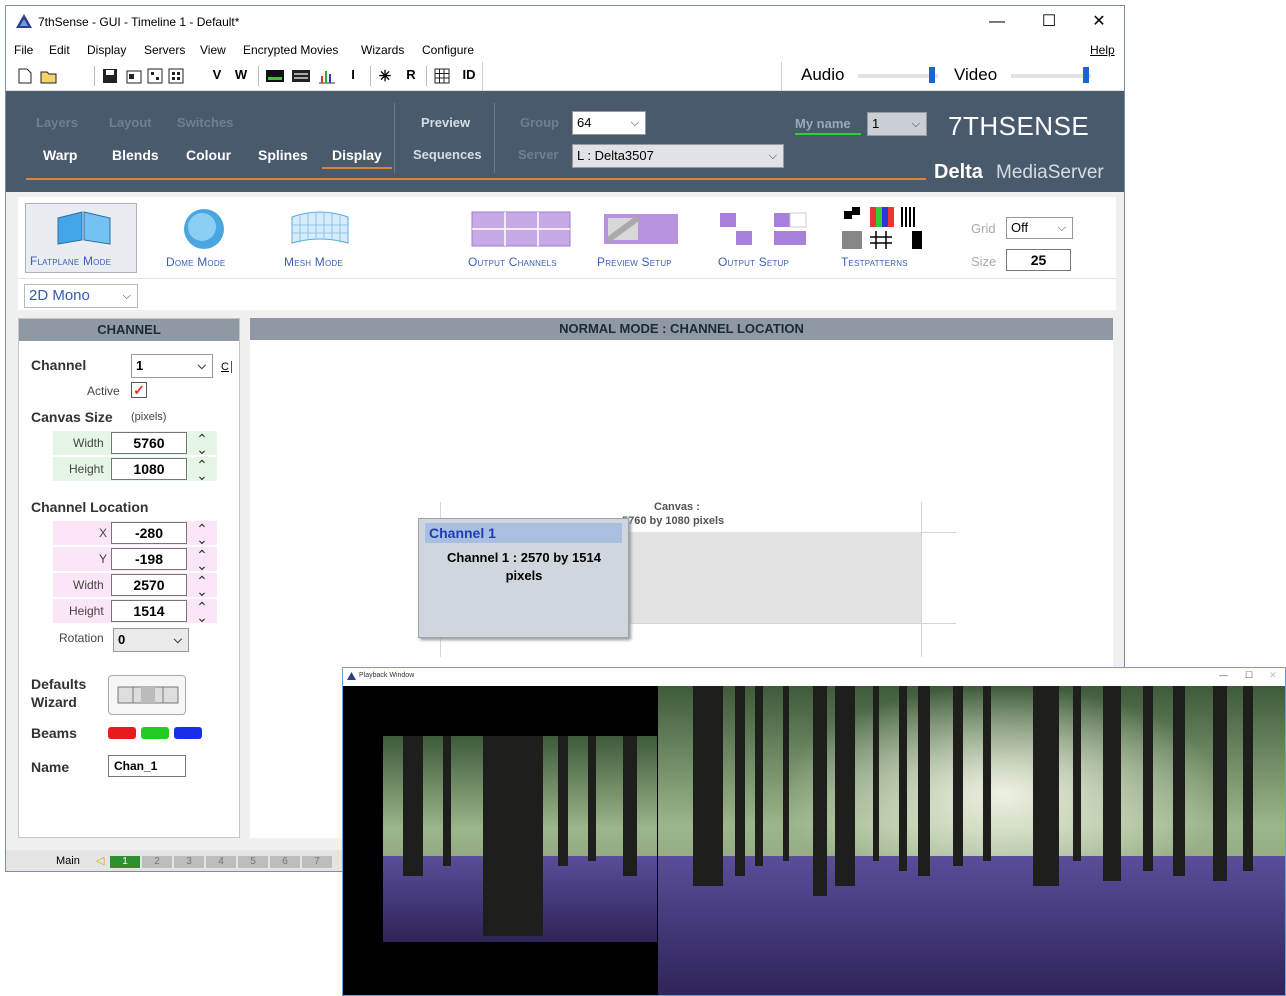 The height and width of the screenshot is (996, 1286). Describe the element at coordinates (320, 228) in the screenshot. I see `mesh-icon` at that location.